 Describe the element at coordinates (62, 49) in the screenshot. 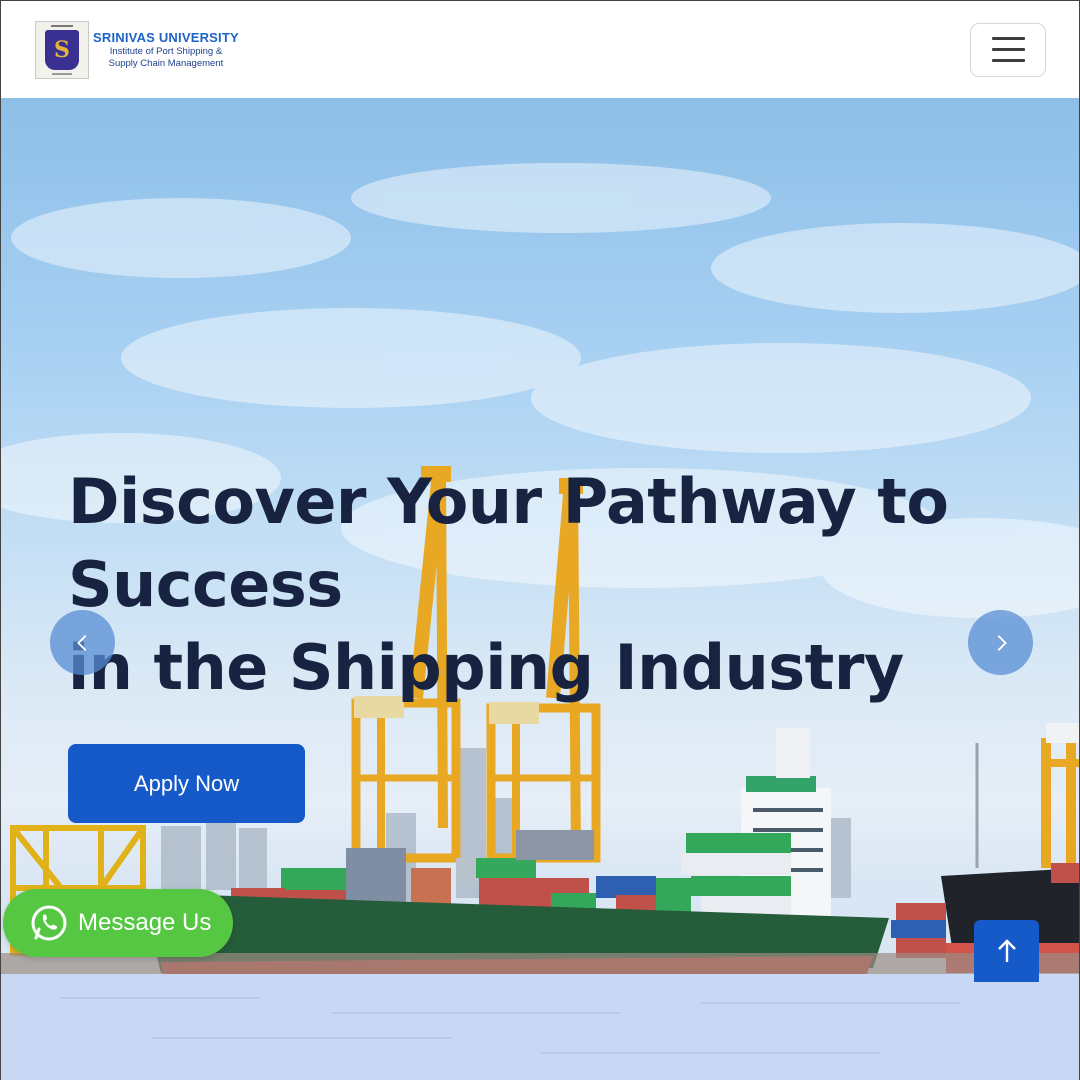

I see `university-logo-emblem: S` at that location.